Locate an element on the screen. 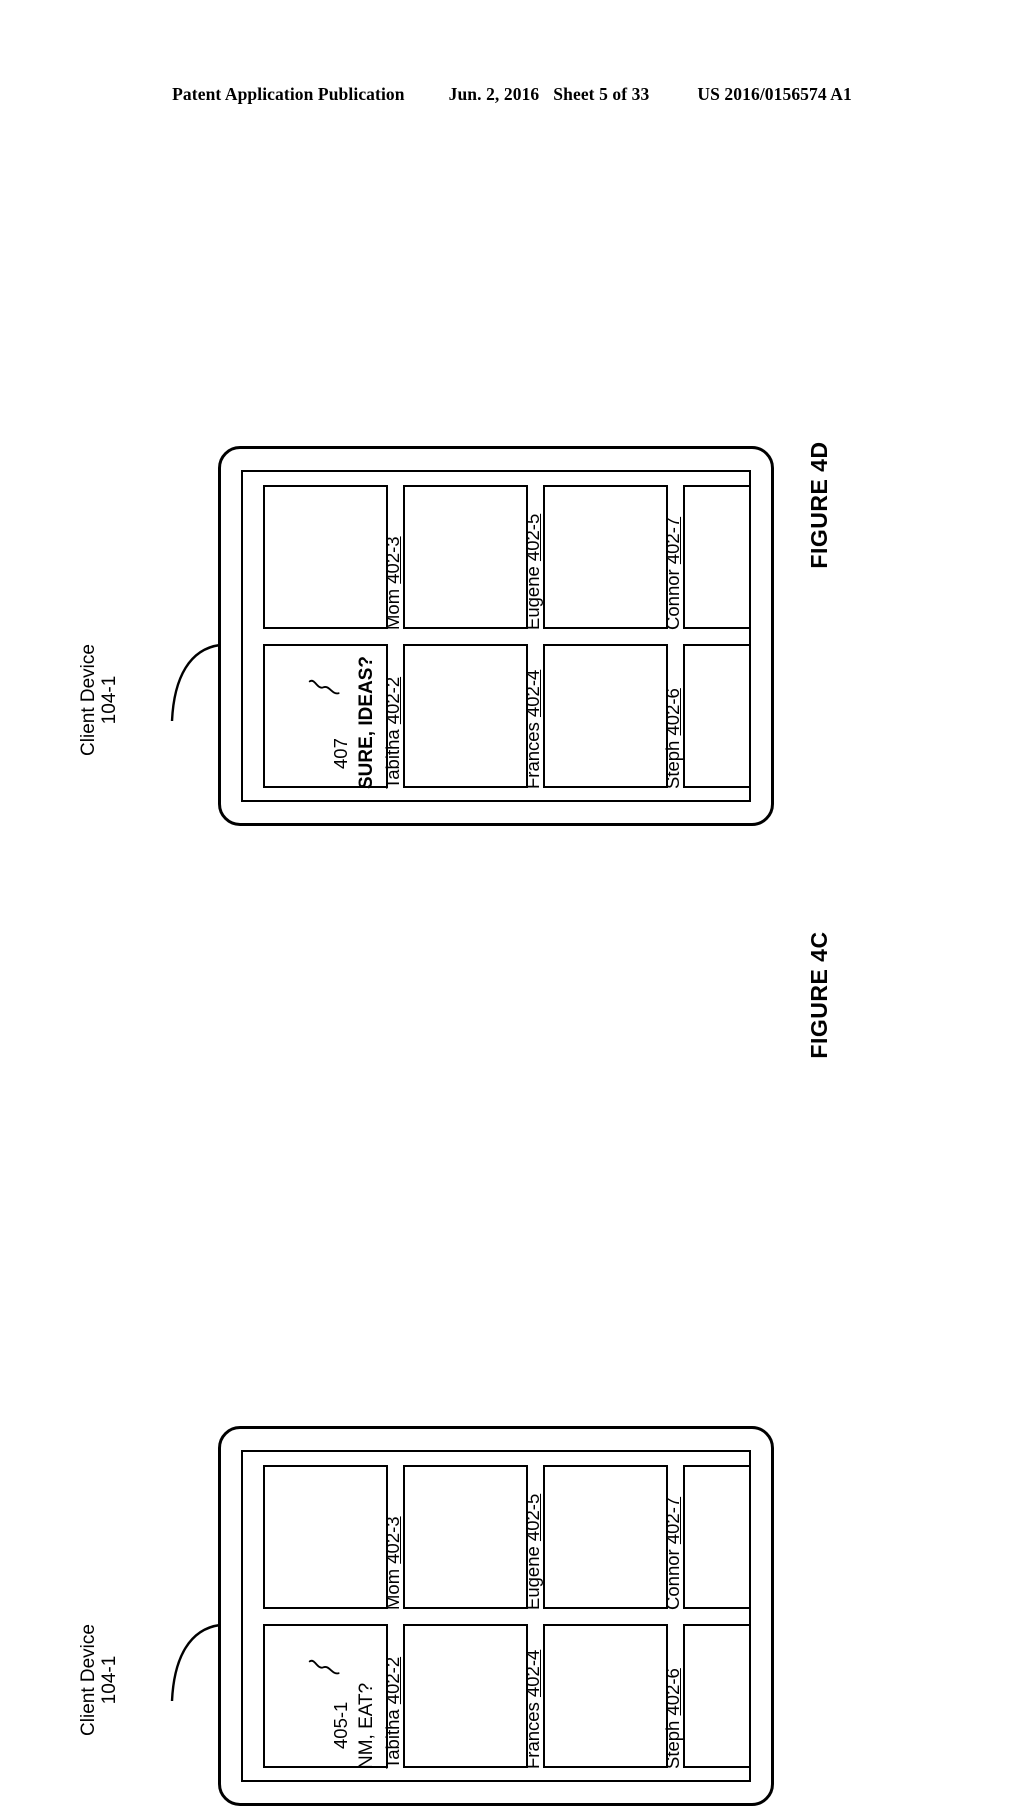 The image size is (1024, 1806). callout-line-1: Client Device is located at coordinates (88, 1680).